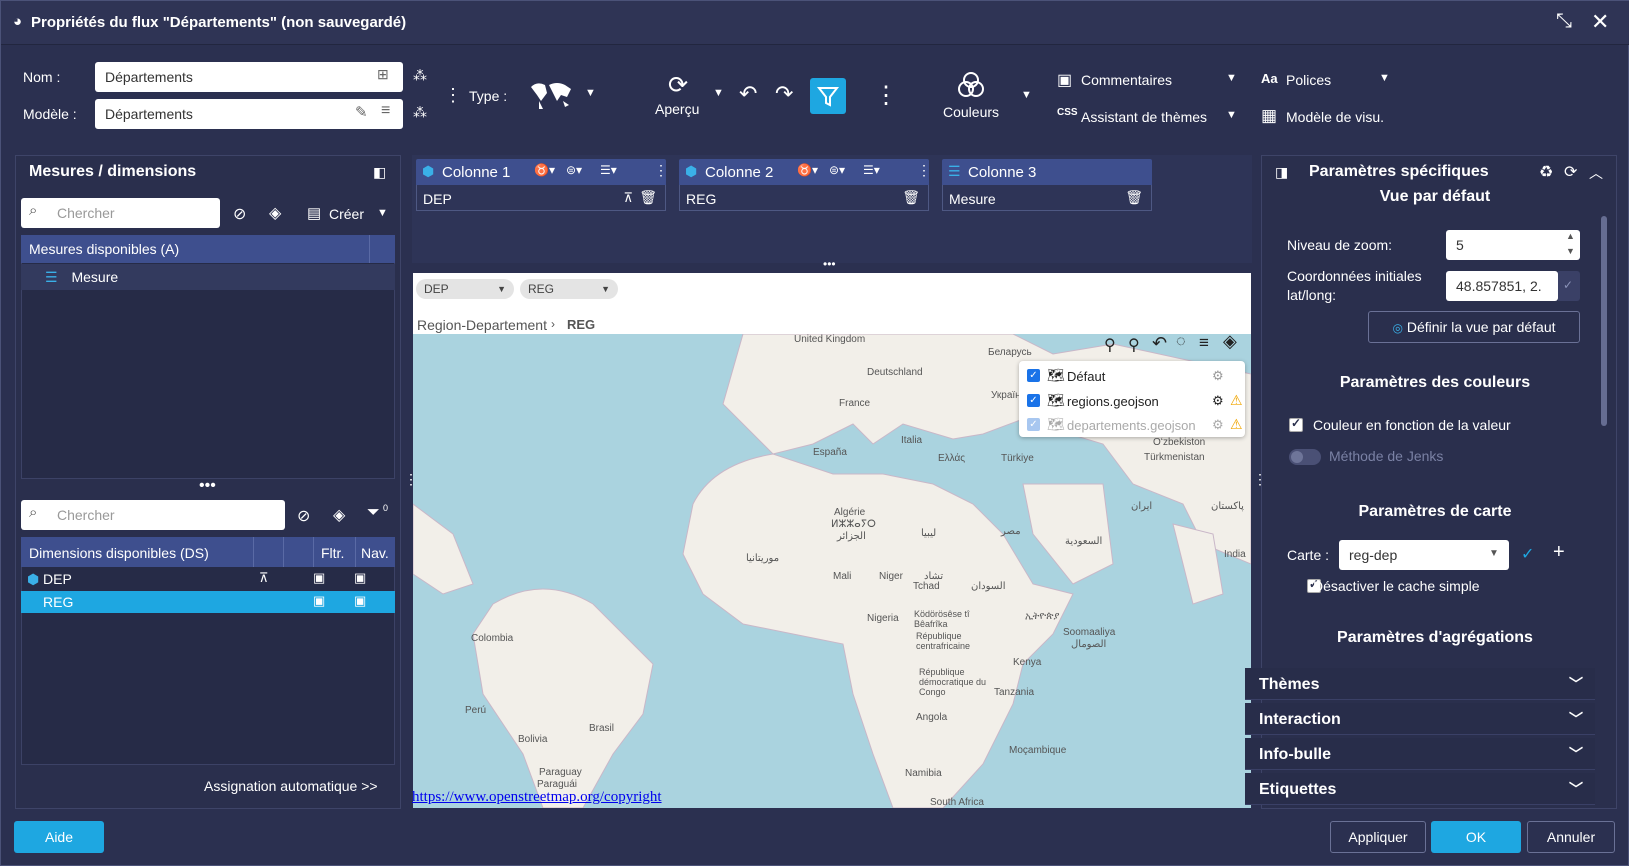  I want to click on accordion-info-bulle: Info-bulle ﹀, so click(1420, 754).